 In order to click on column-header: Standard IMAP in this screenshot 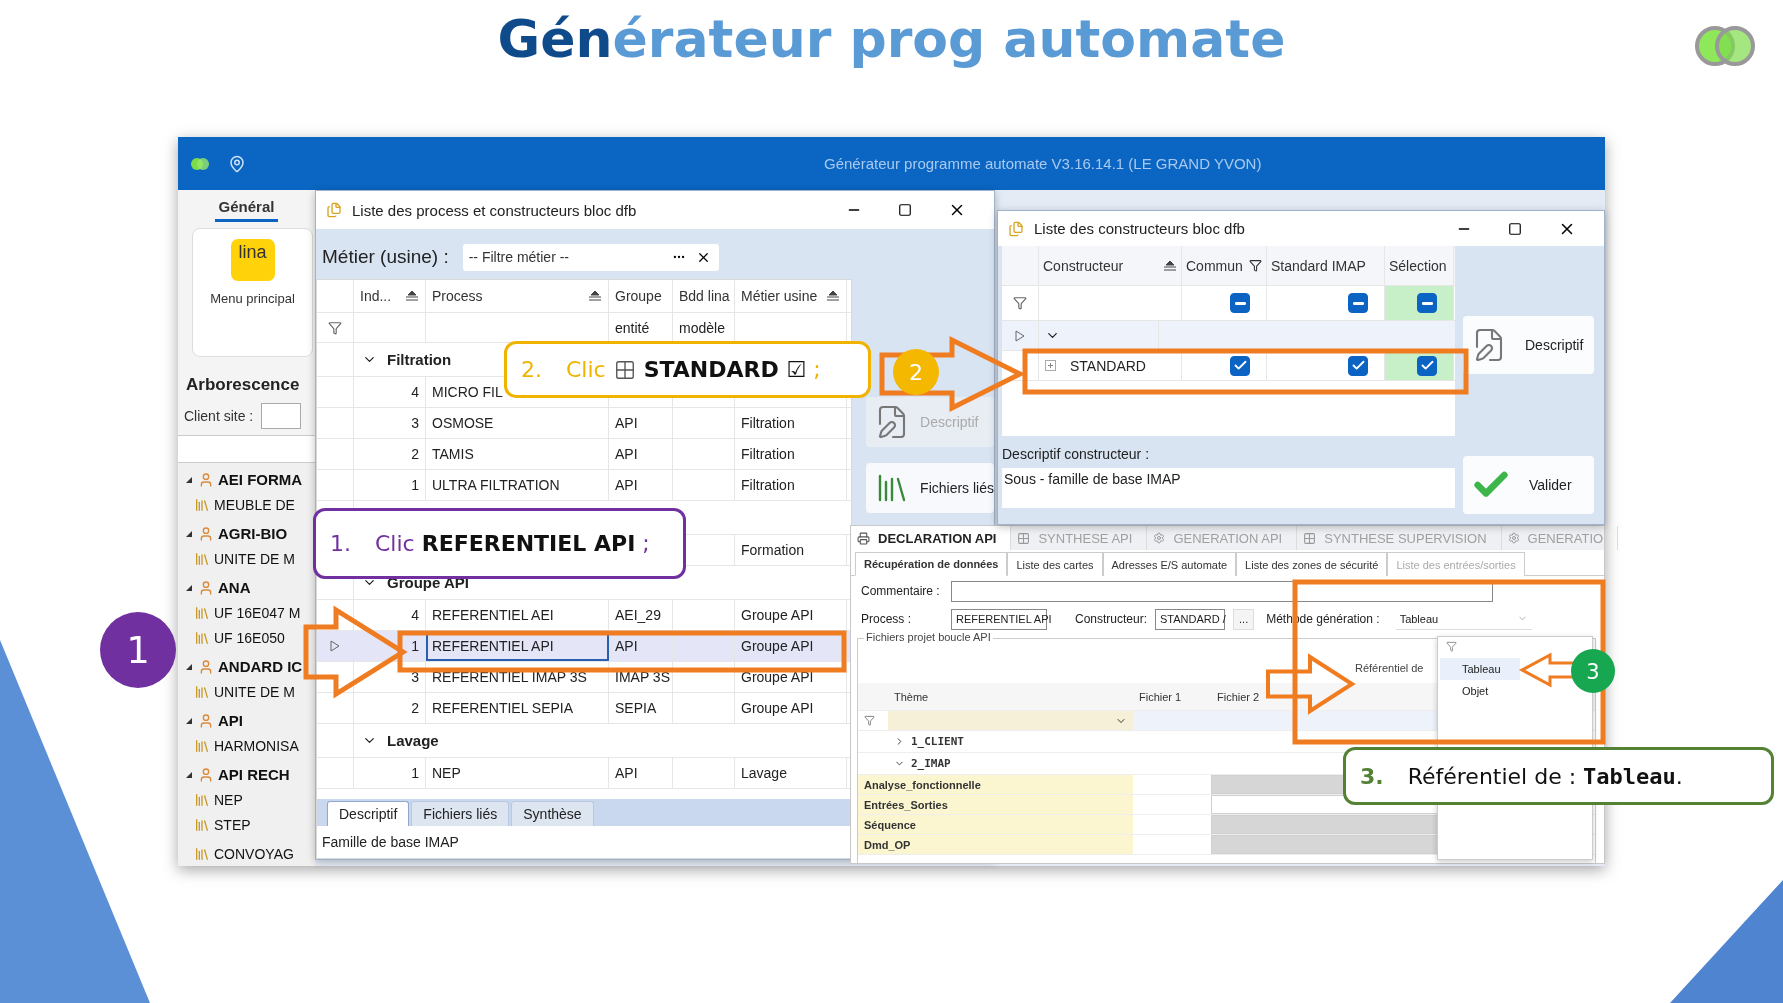, I will do `click(1326, 265)`.